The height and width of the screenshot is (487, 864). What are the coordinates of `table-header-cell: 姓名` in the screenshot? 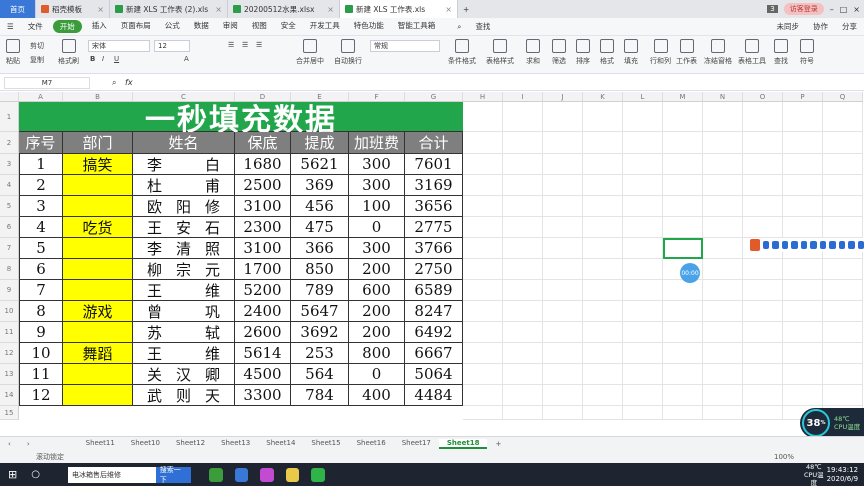 It's located at (184, 143).